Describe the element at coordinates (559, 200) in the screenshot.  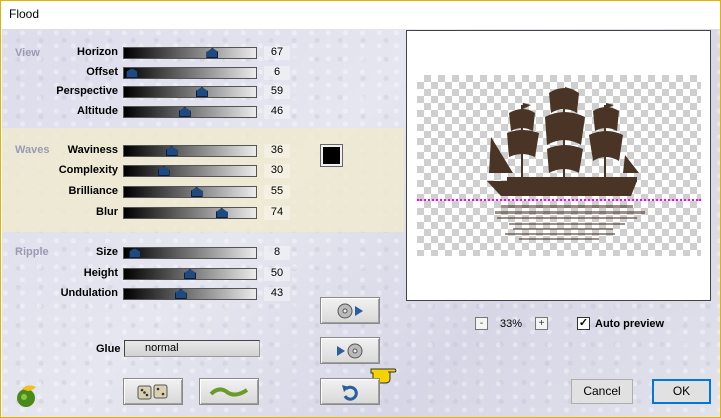
I see `horizon-line` at that location.